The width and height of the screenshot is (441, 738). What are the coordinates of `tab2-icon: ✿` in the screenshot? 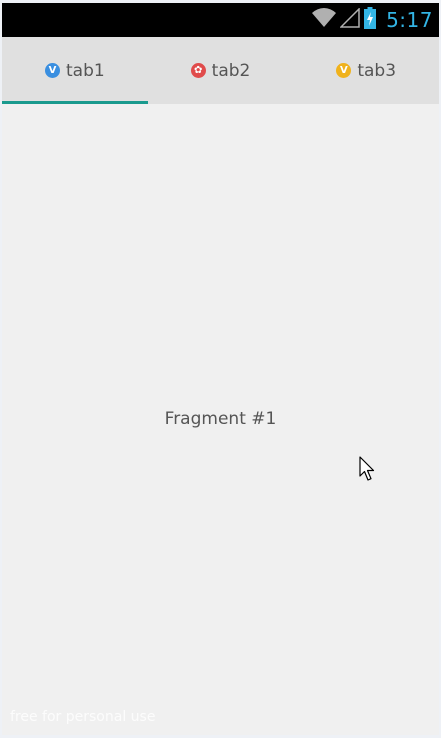 It's located at (198, 70).